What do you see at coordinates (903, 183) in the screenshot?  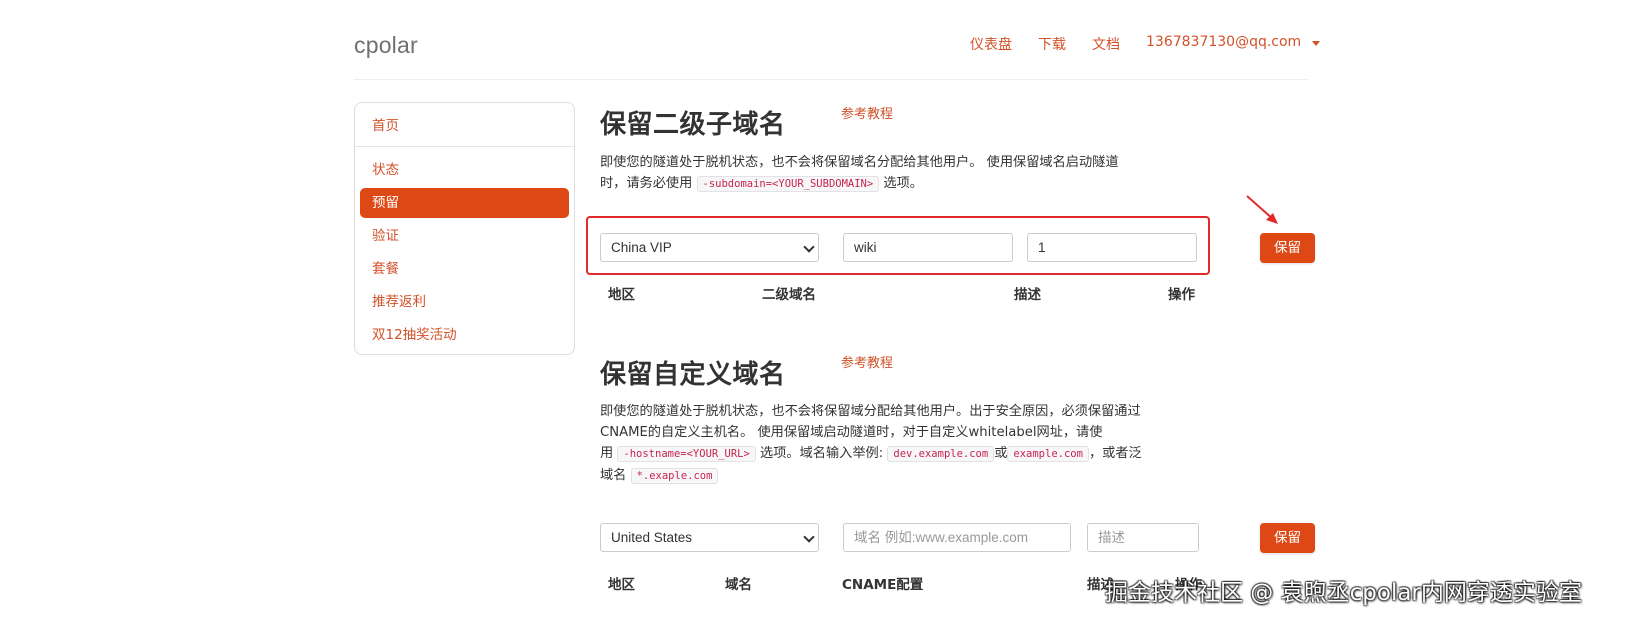 I see `subdomain-desc-line2-post: 选项。` at bounding box center [903, 183].